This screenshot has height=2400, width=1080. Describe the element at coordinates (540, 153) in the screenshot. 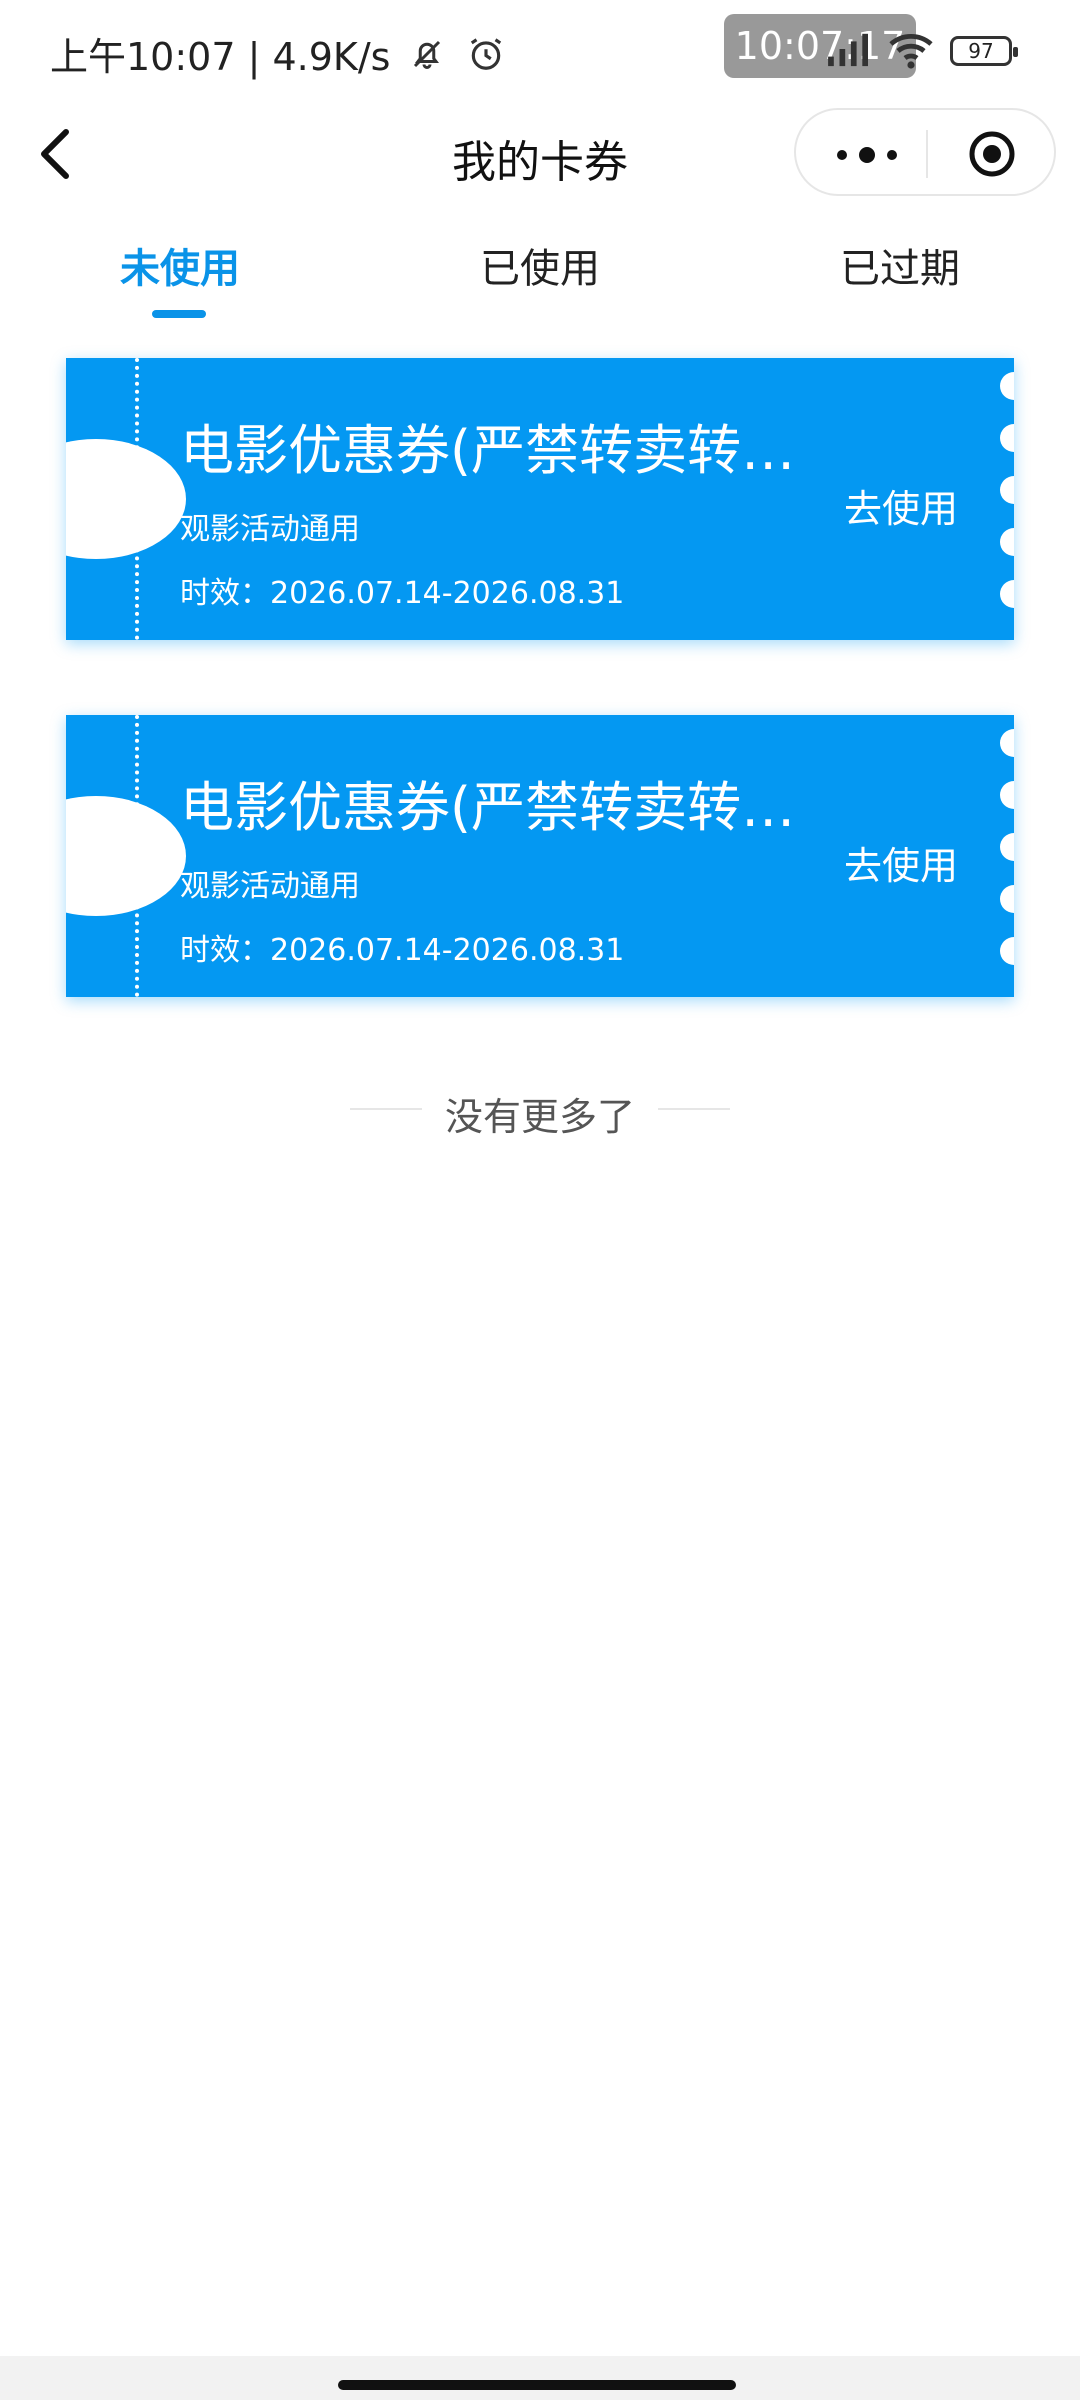

I see `nav-bar: 我的卡券` at that location.